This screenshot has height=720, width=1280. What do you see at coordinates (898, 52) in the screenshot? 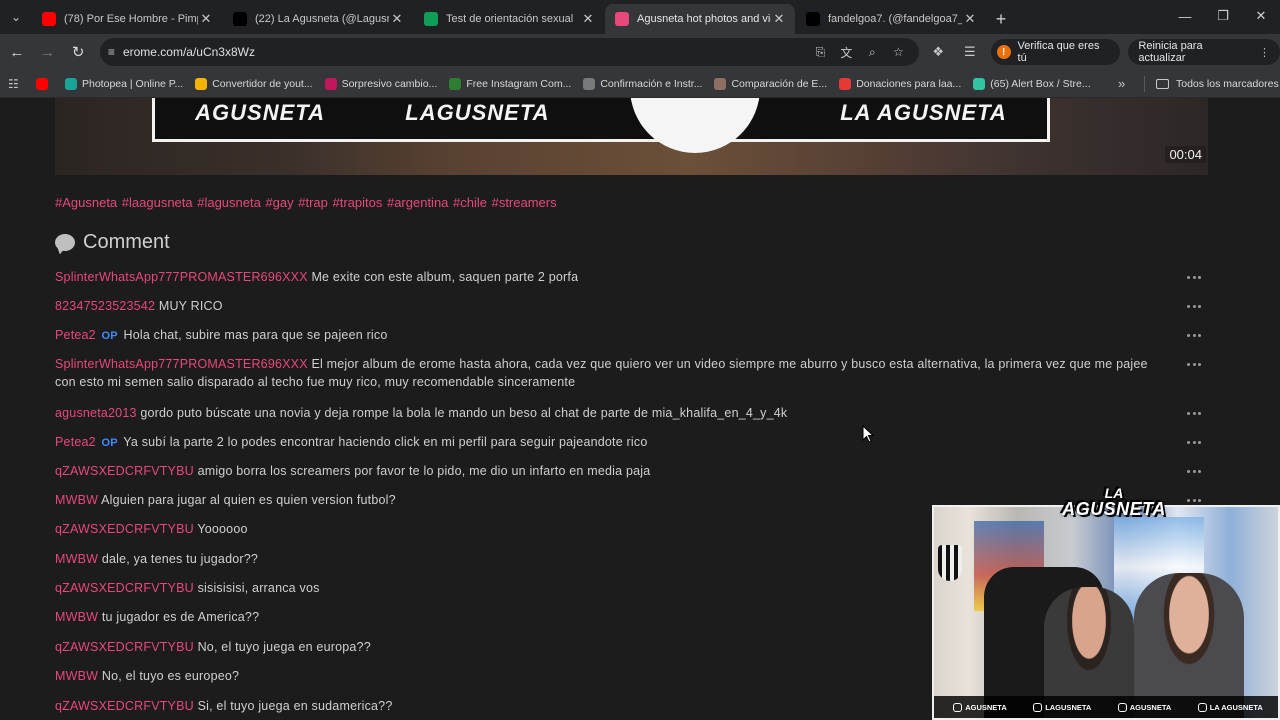
I see `bookmark-star-icon: ☆` at bounding box center [898, 52].